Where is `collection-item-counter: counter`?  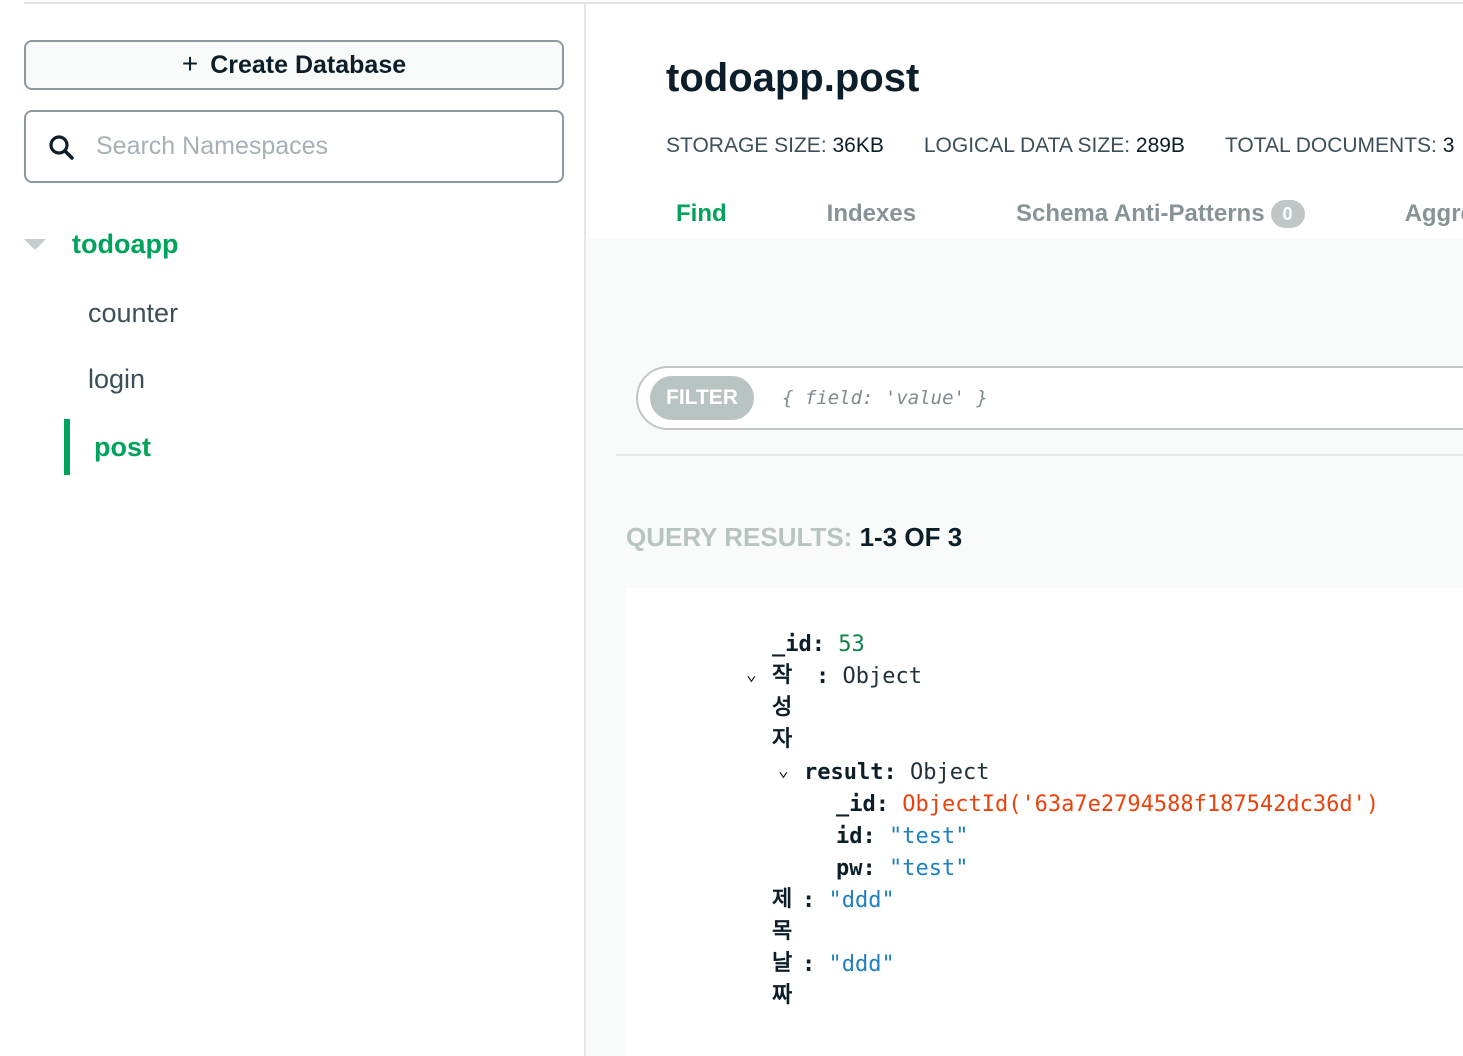 collection-item-counter: counter is located at coordinates (133, 313).